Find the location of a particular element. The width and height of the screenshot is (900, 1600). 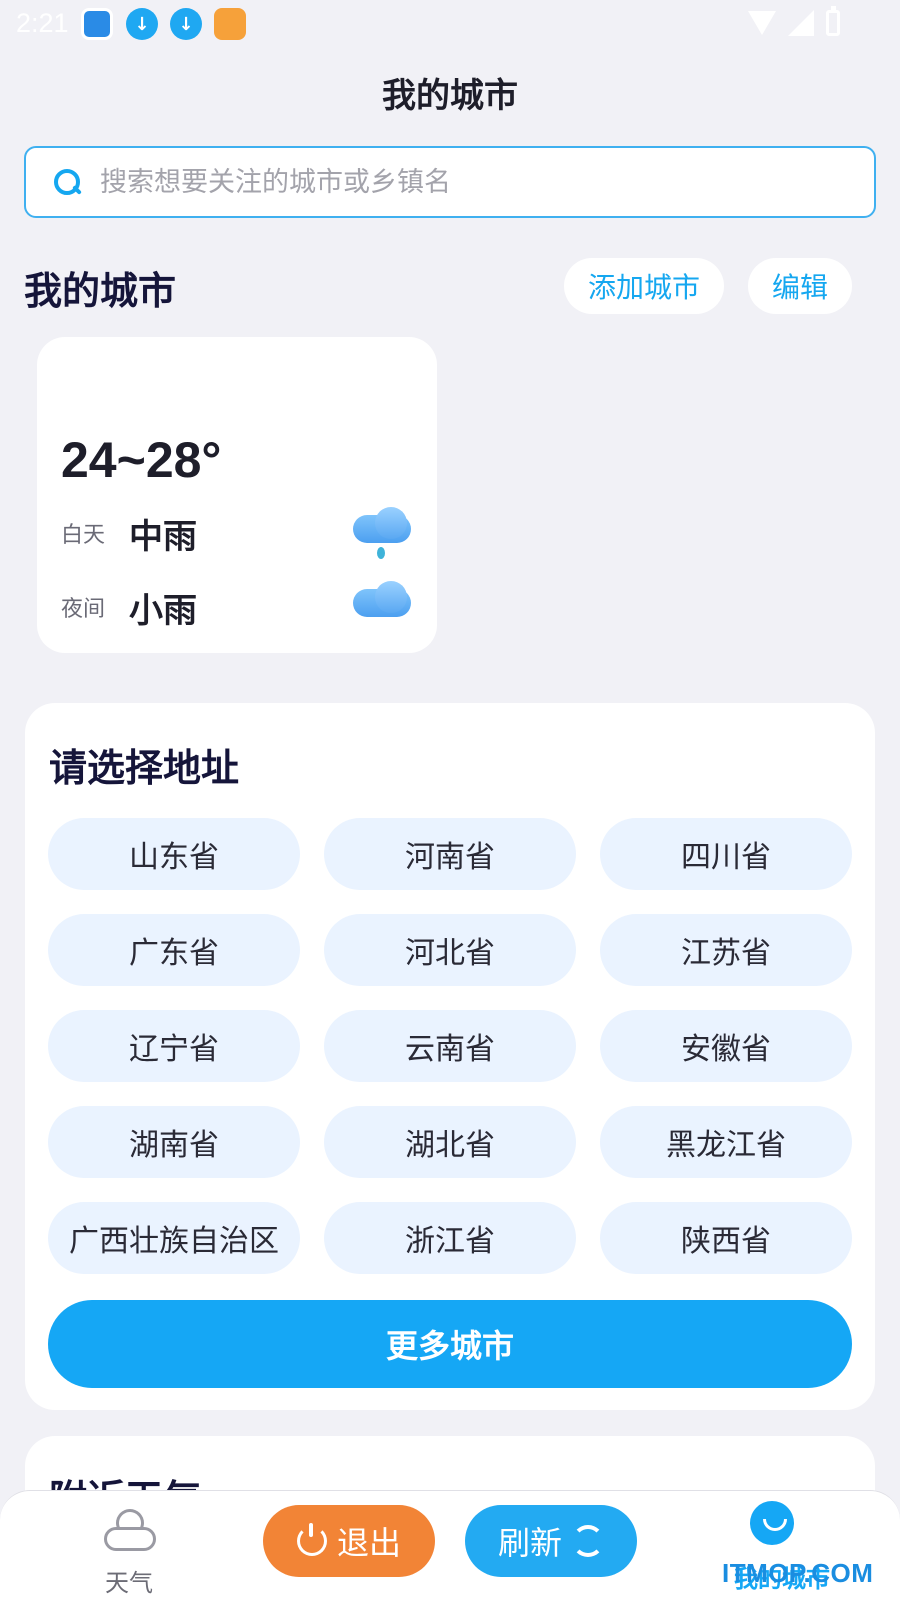

watermark: ITMOP.COM is located at coordinates (798, 1573).